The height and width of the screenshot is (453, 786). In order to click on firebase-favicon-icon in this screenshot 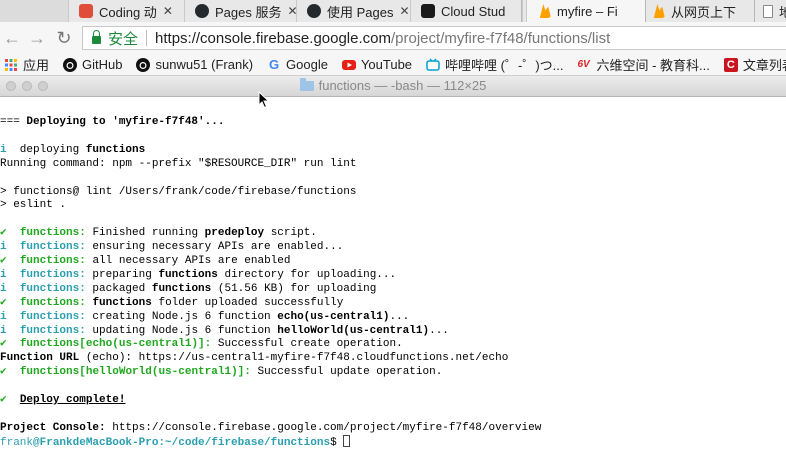, I will do `click(545, 11)`.